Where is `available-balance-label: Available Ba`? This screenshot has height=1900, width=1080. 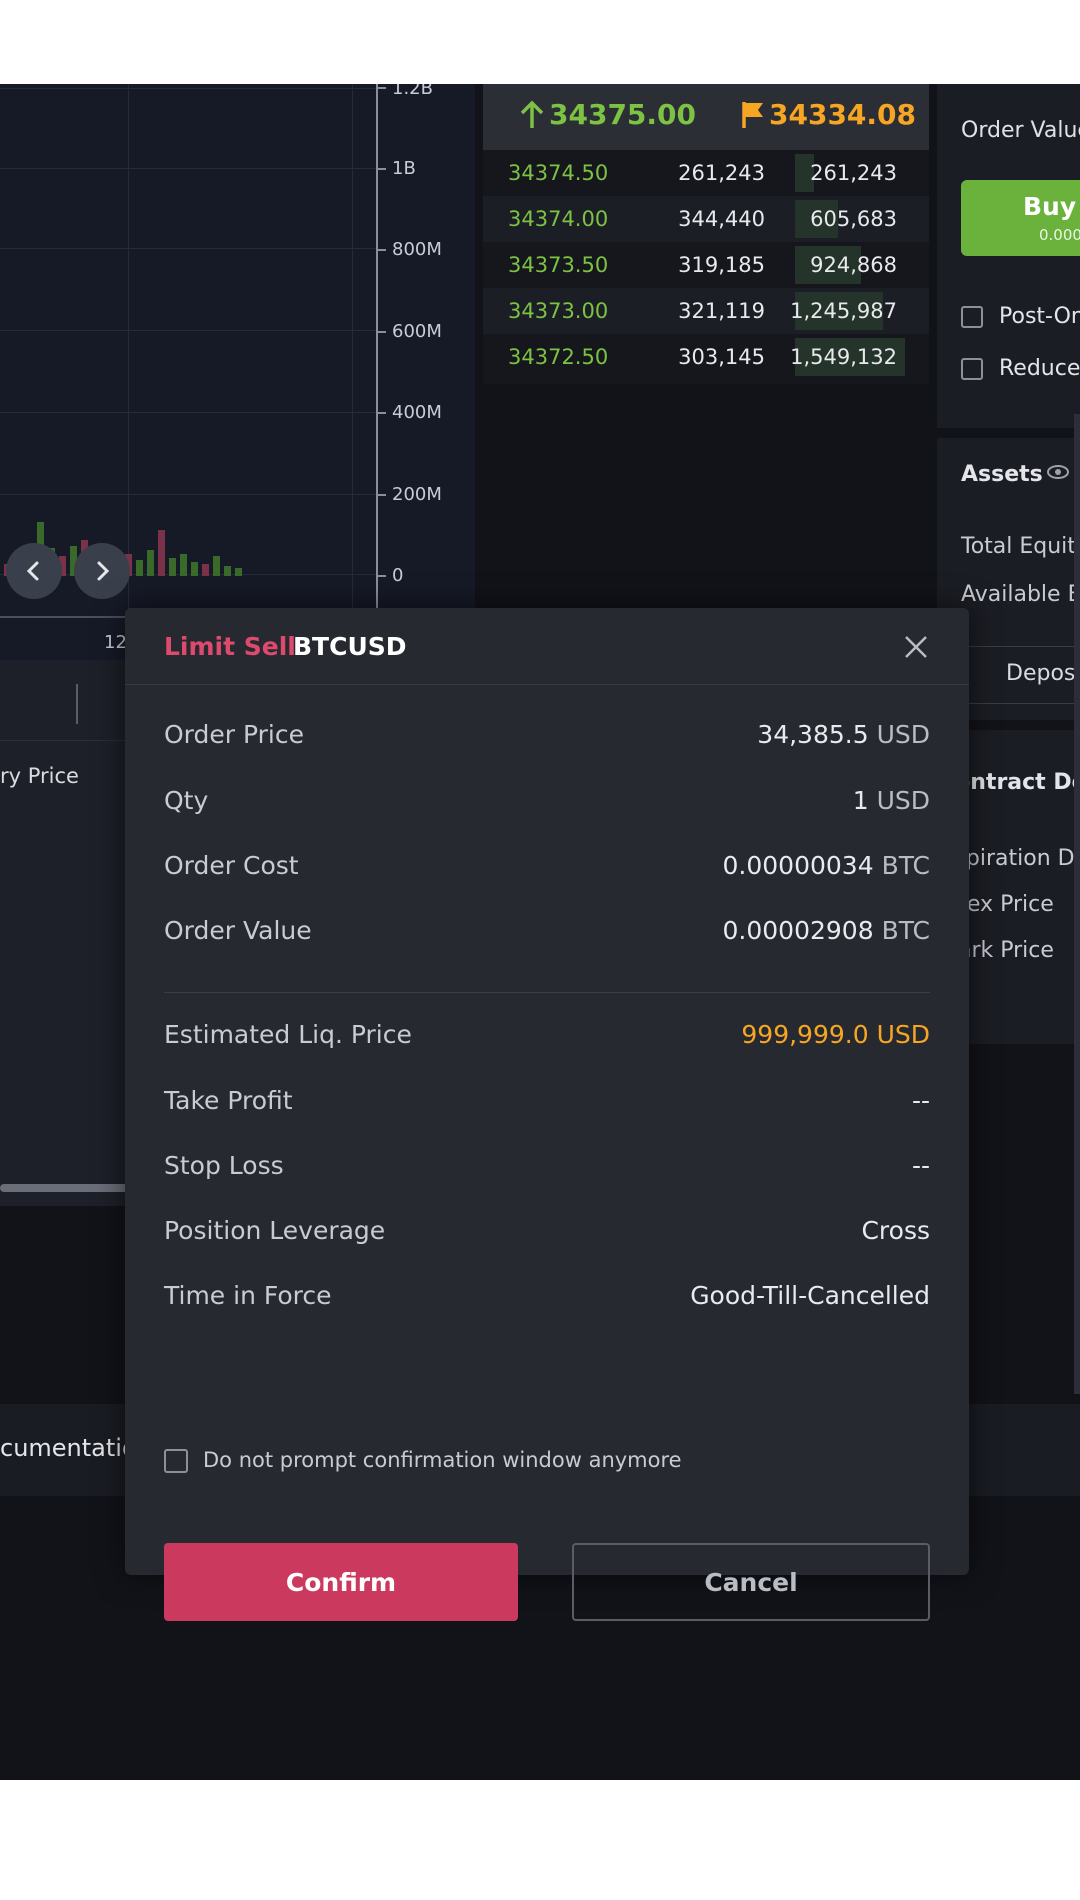 available-balance-label: Available Ba is located at coordinates (1020, 594).